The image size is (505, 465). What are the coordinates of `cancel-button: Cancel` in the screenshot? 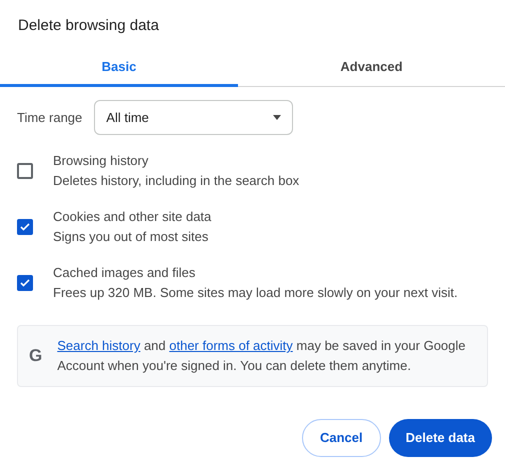 It's located at (341, 438).